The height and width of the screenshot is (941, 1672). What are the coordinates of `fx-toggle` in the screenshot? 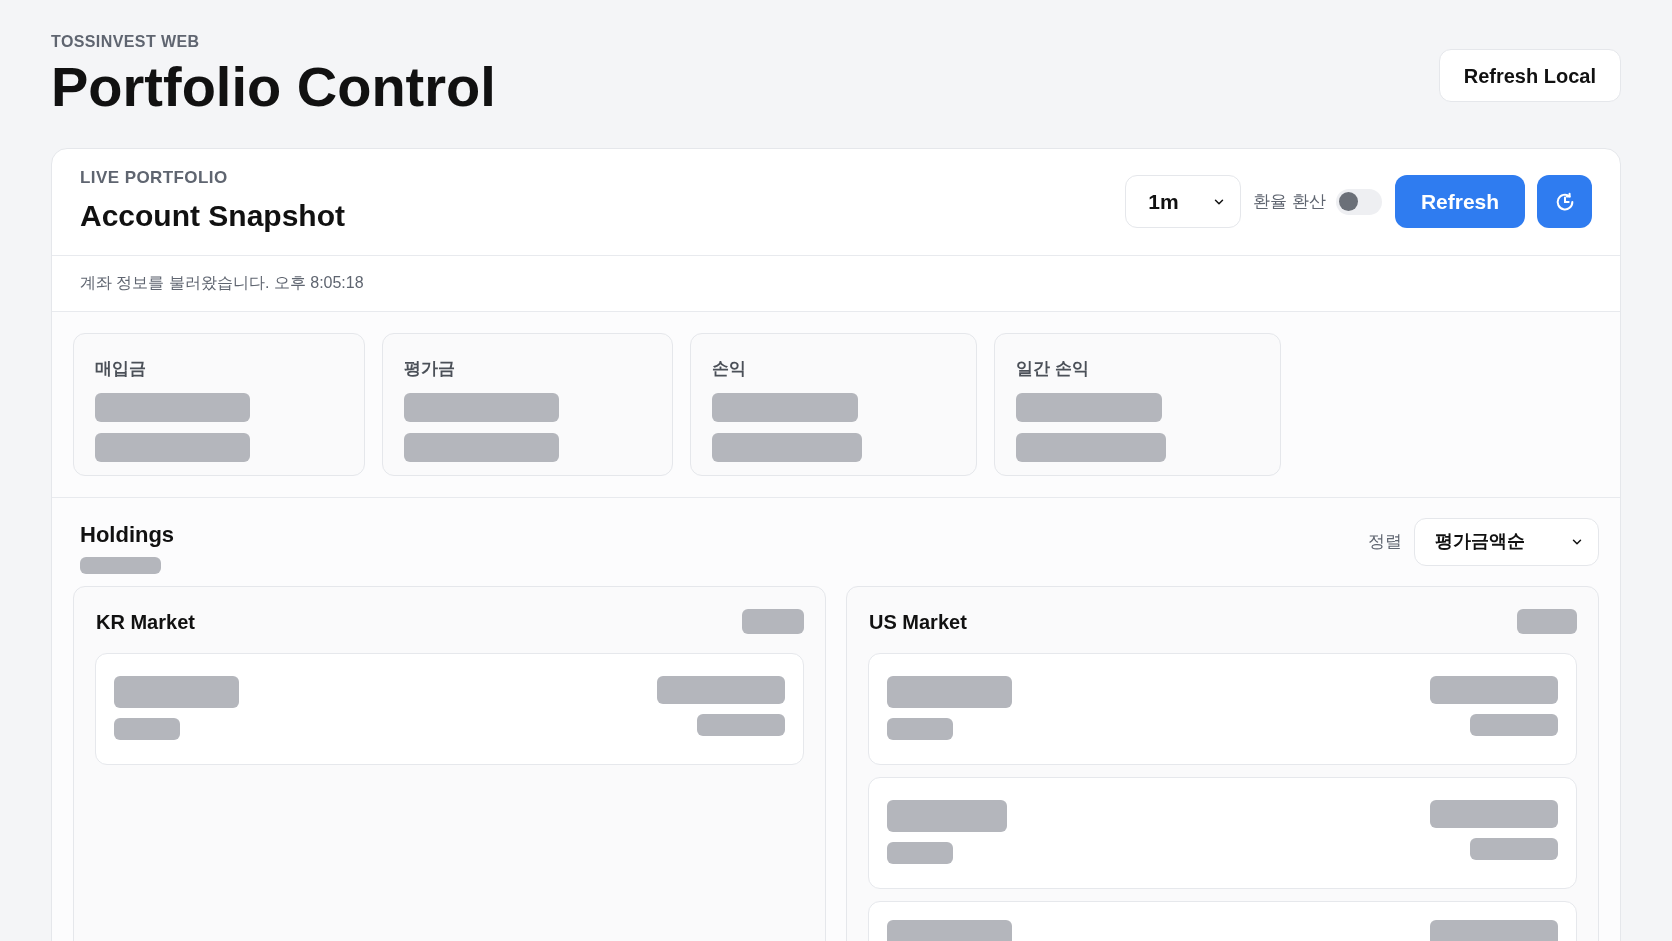 It's located at (1359, 201).